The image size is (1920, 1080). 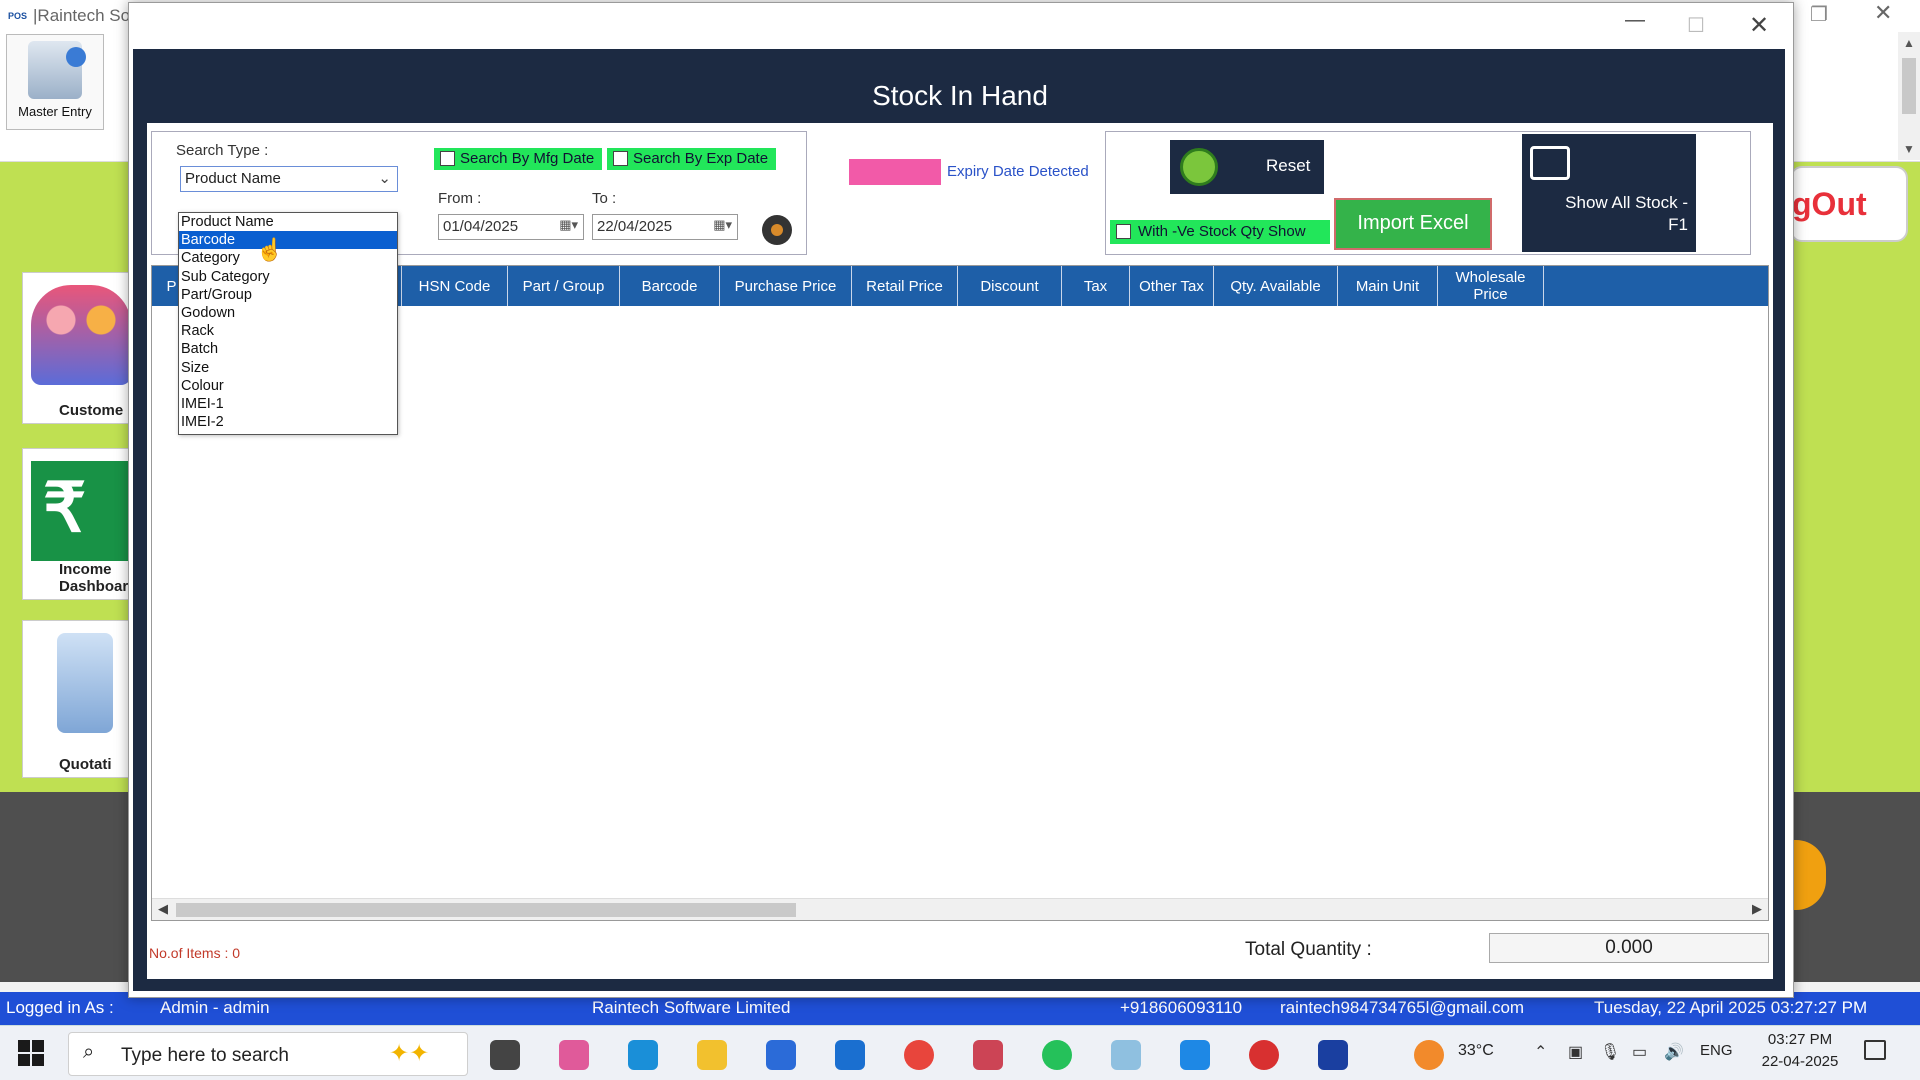 I want to click on column-header: Part / Group, so click(x=564, y=286).